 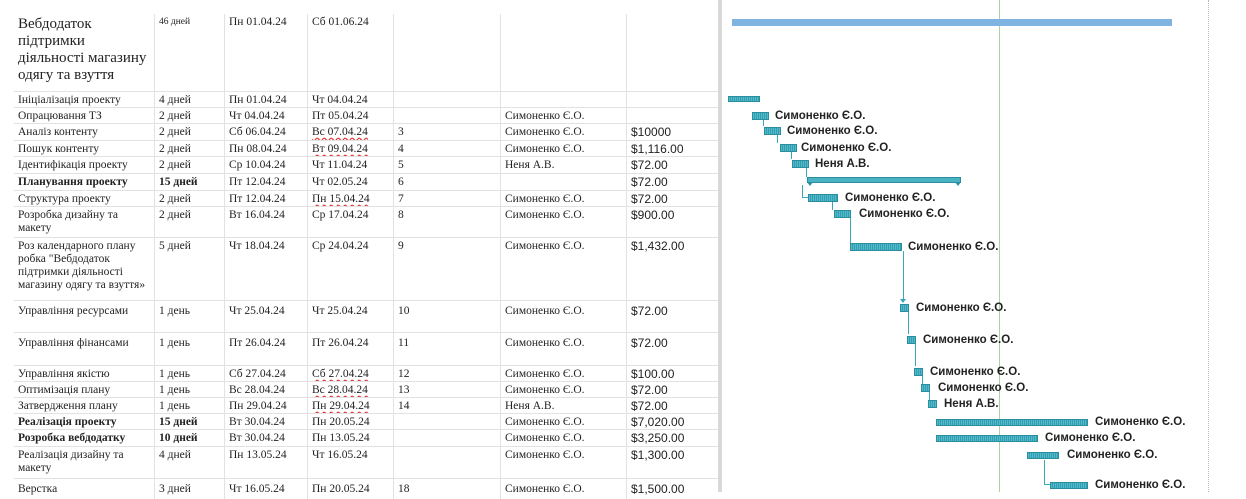 What do you see at coordinates (190, 269) in the screenshot?
I see `task-duration: 5 дней` at bounding box center [190, 269].